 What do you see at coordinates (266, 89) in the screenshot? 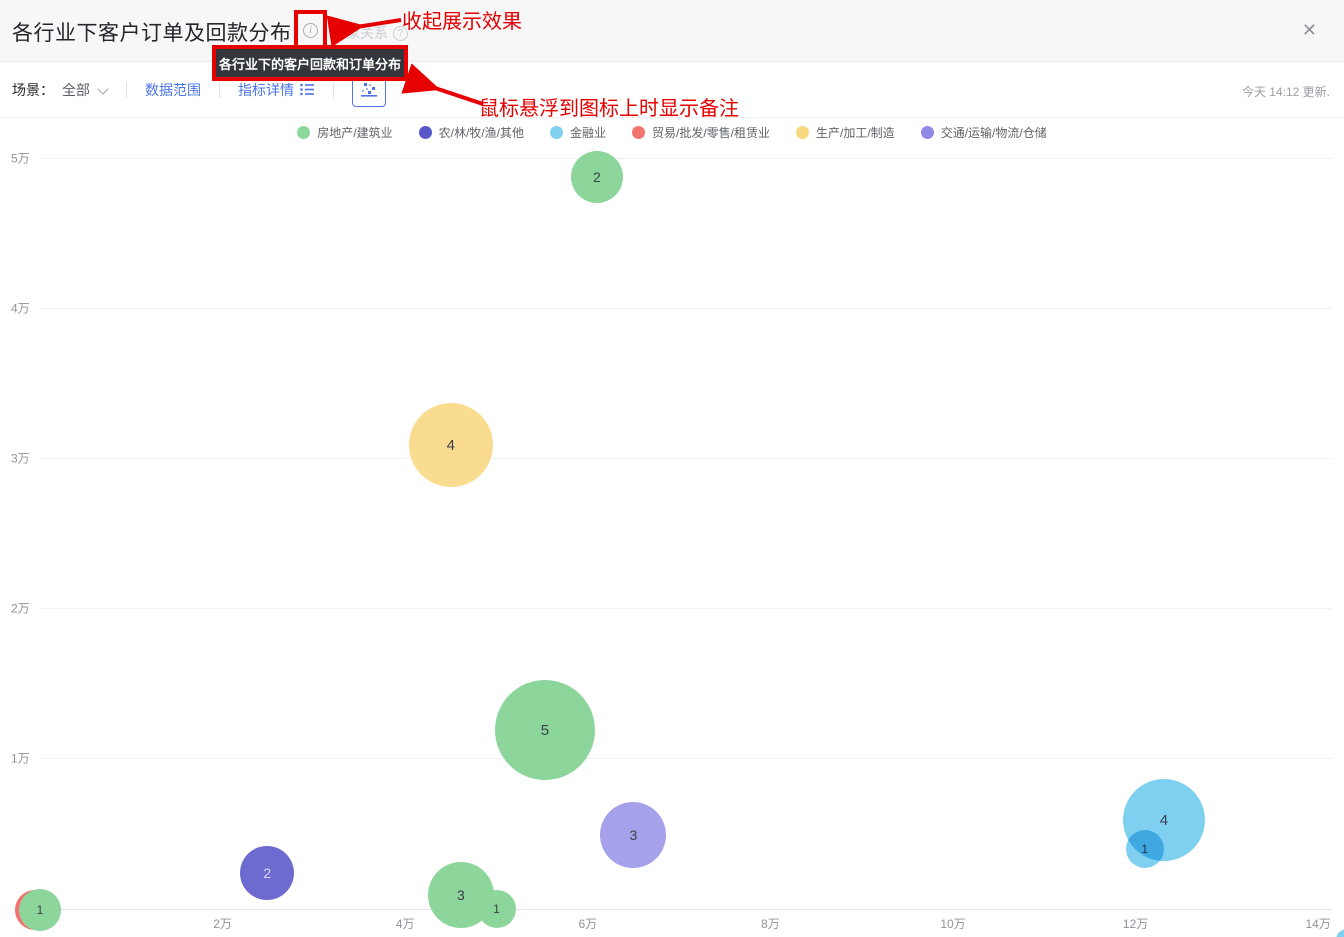
I see `metric-detail-label: 指标详情` at bounding box center [266, 89].